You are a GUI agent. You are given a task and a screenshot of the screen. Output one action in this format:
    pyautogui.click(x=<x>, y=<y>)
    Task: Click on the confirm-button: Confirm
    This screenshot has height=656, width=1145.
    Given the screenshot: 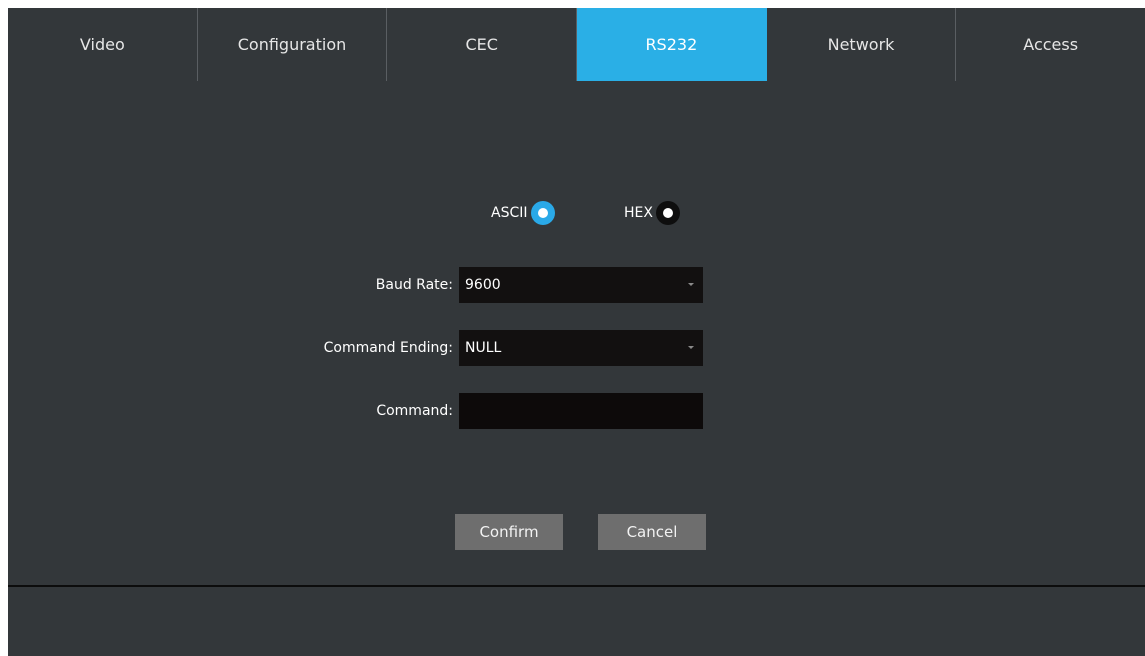 What is the action you would take?
    pyautogui.click(x=509, y=532)
    